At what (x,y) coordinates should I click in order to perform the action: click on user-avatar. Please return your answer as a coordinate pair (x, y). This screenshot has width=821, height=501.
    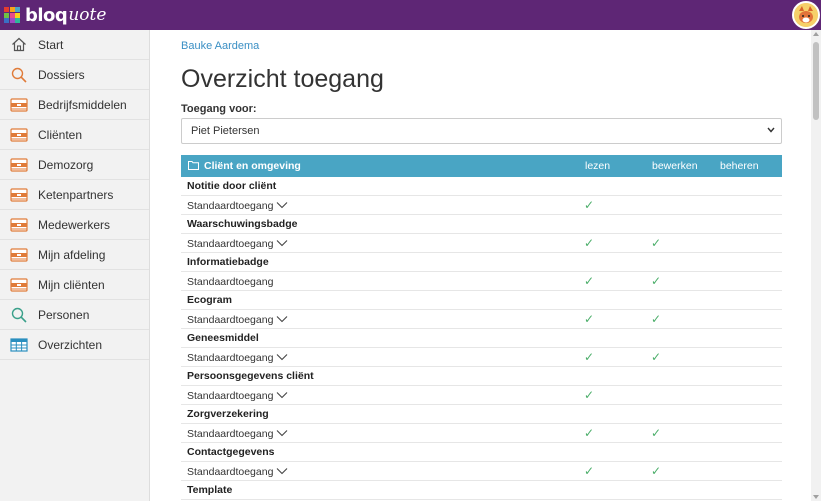
    Looking at the image, I should click on (806, 15).